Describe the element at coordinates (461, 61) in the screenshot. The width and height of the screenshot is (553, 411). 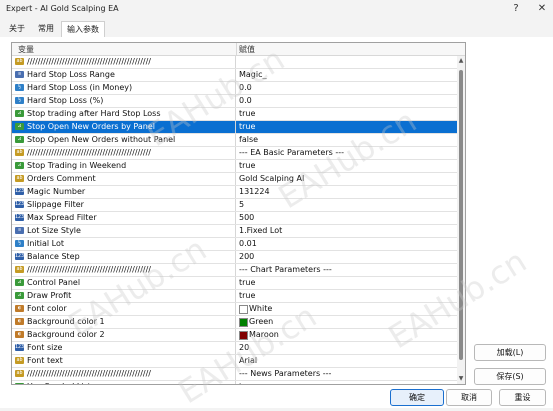
I see `scroll-up-icon: ▲` at that location.